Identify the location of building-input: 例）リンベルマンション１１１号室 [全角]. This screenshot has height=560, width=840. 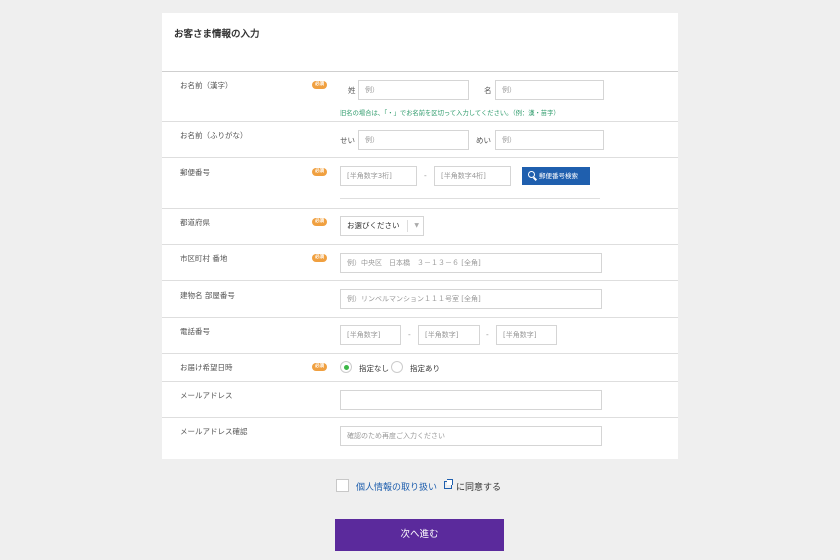
(471, 299).